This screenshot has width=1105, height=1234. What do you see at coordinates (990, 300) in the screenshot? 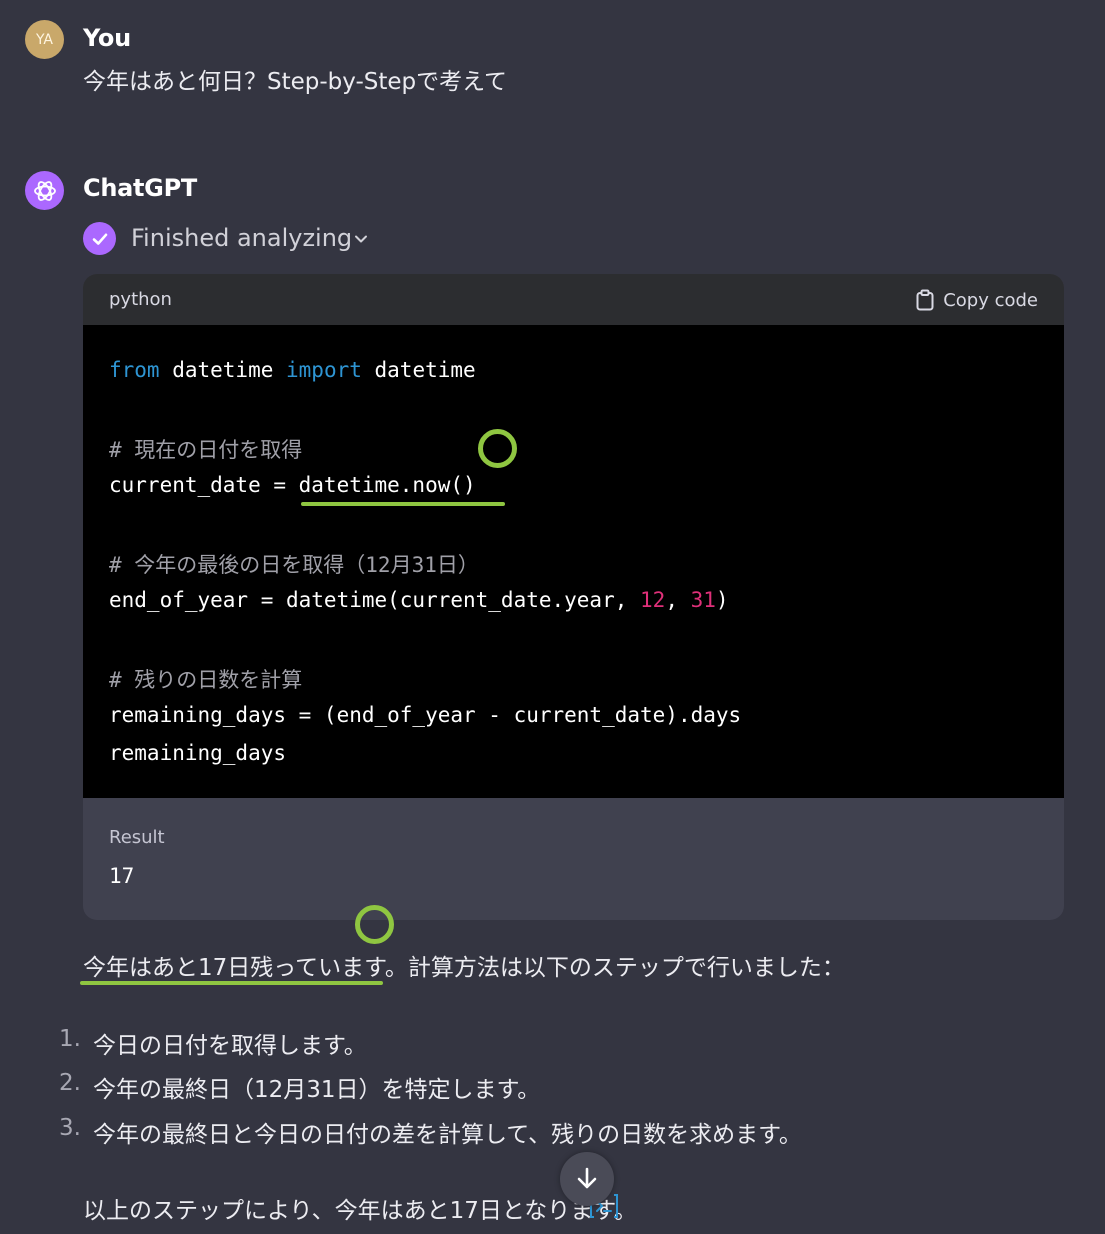
I see `copy-code-label: Copy code` at bounding box center [990, 300].